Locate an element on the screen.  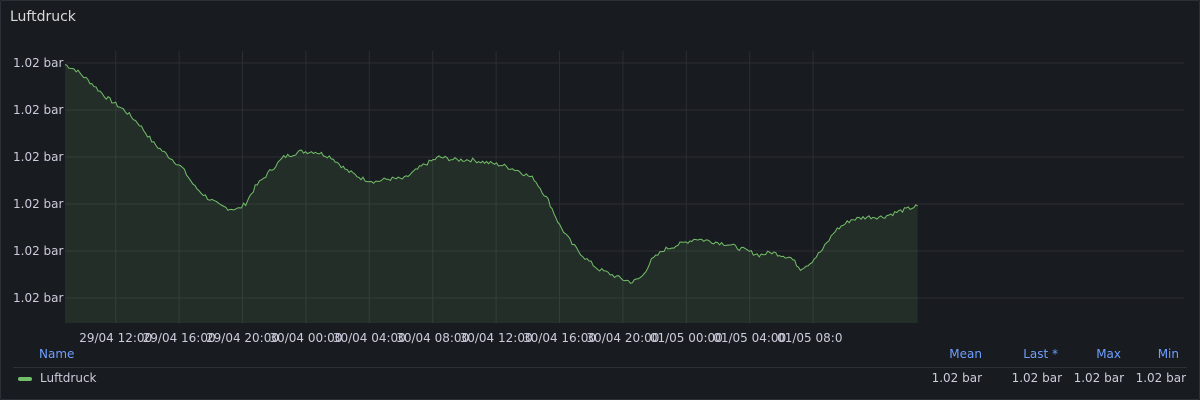
legend-value-min: 1.02 bar is located at coordinates (1160, 378).